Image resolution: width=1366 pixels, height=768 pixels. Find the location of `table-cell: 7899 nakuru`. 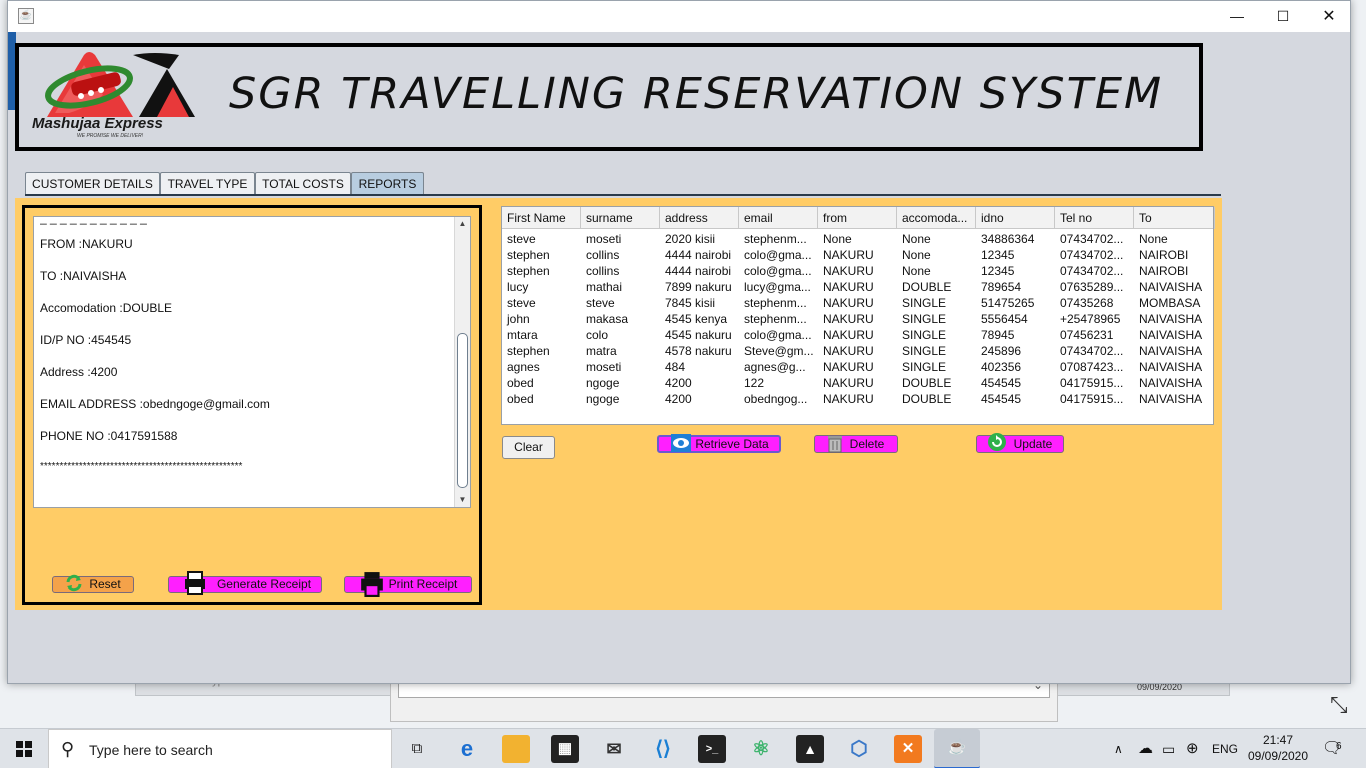

table-cell: 7899 nakuru is located at coordinates (699, 287).